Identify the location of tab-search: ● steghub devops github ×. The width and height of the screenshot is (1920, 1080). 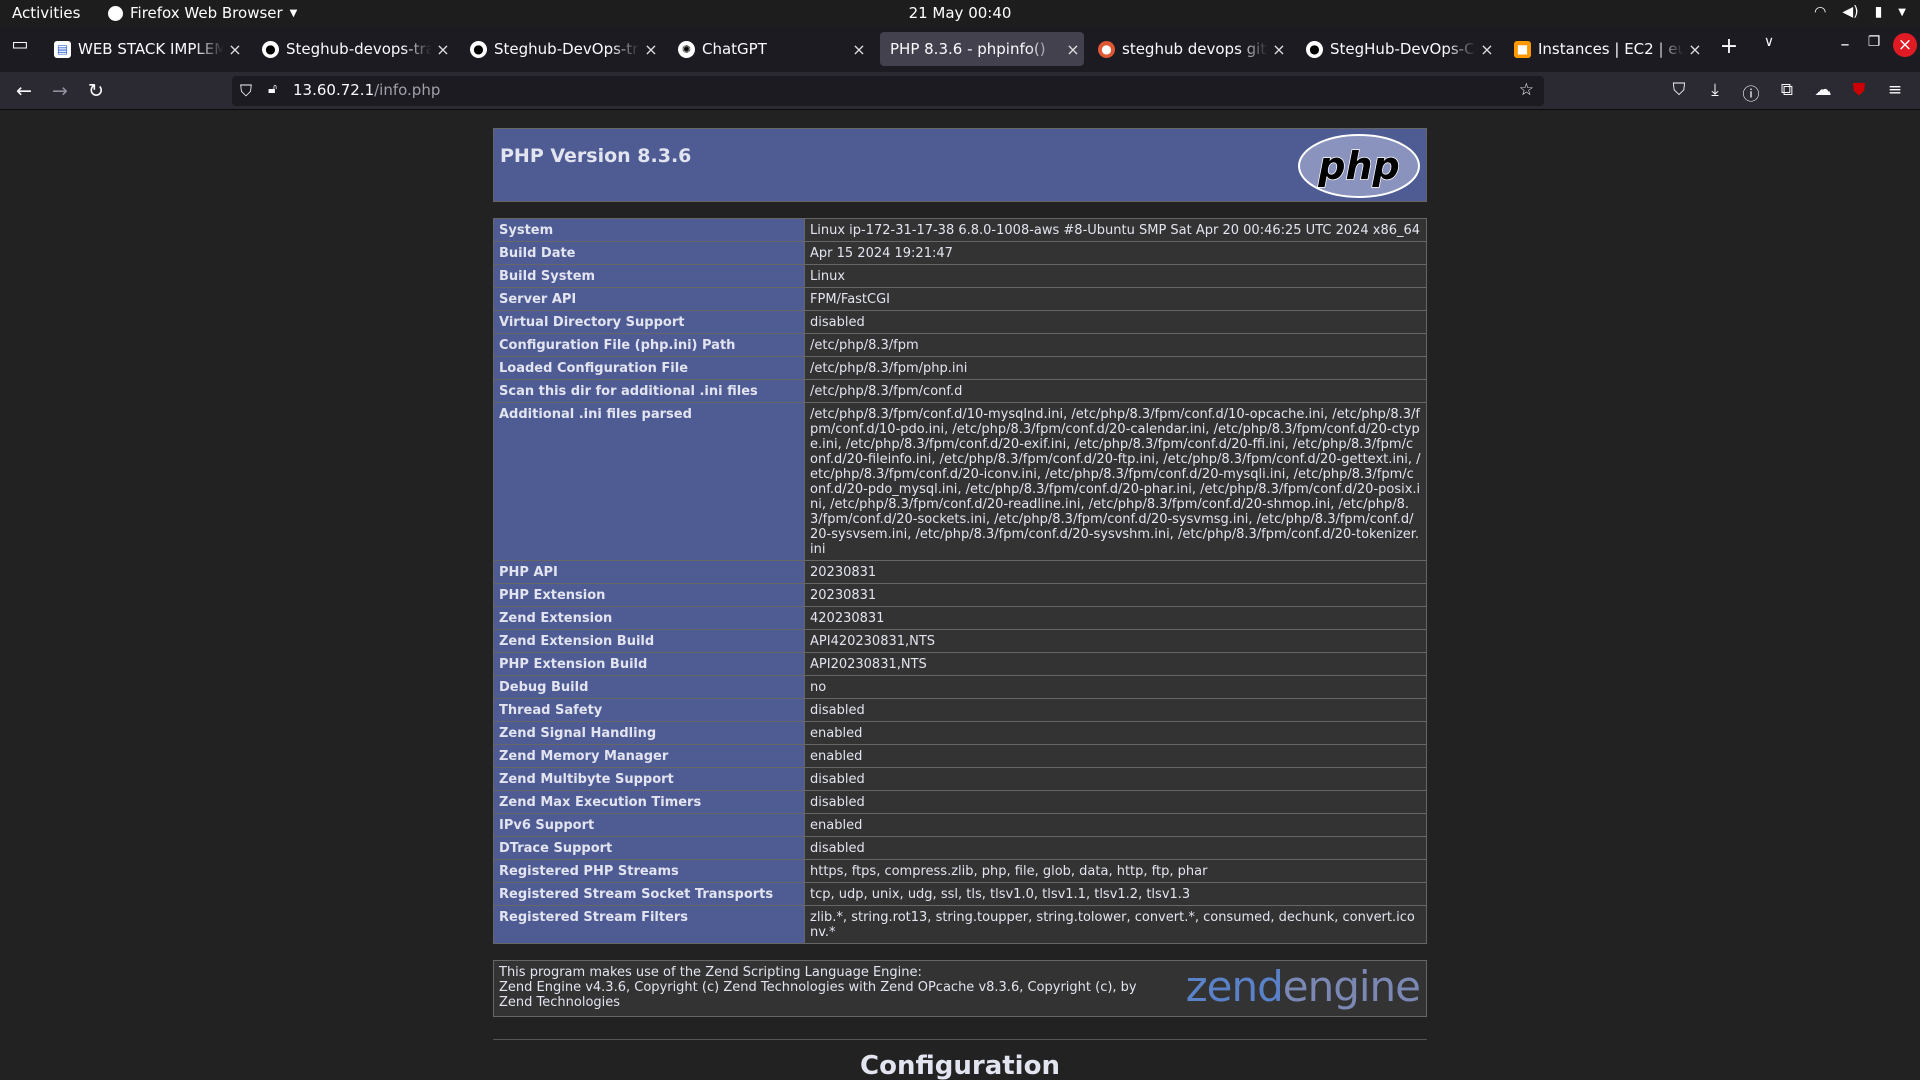
(1189, 49).